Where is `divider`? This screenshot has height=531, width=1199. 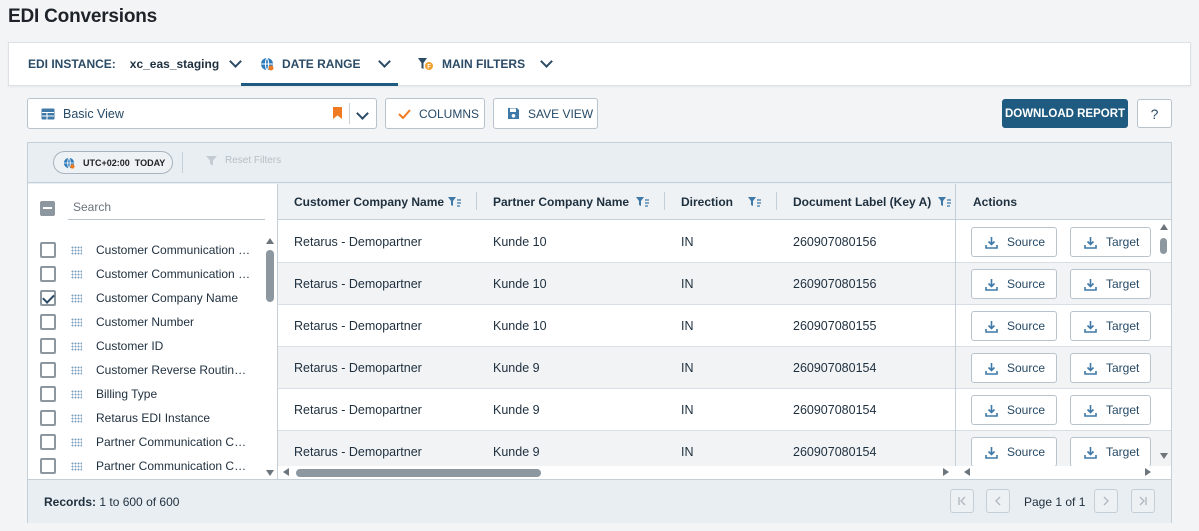 divider is located at coordinates (182, 162).